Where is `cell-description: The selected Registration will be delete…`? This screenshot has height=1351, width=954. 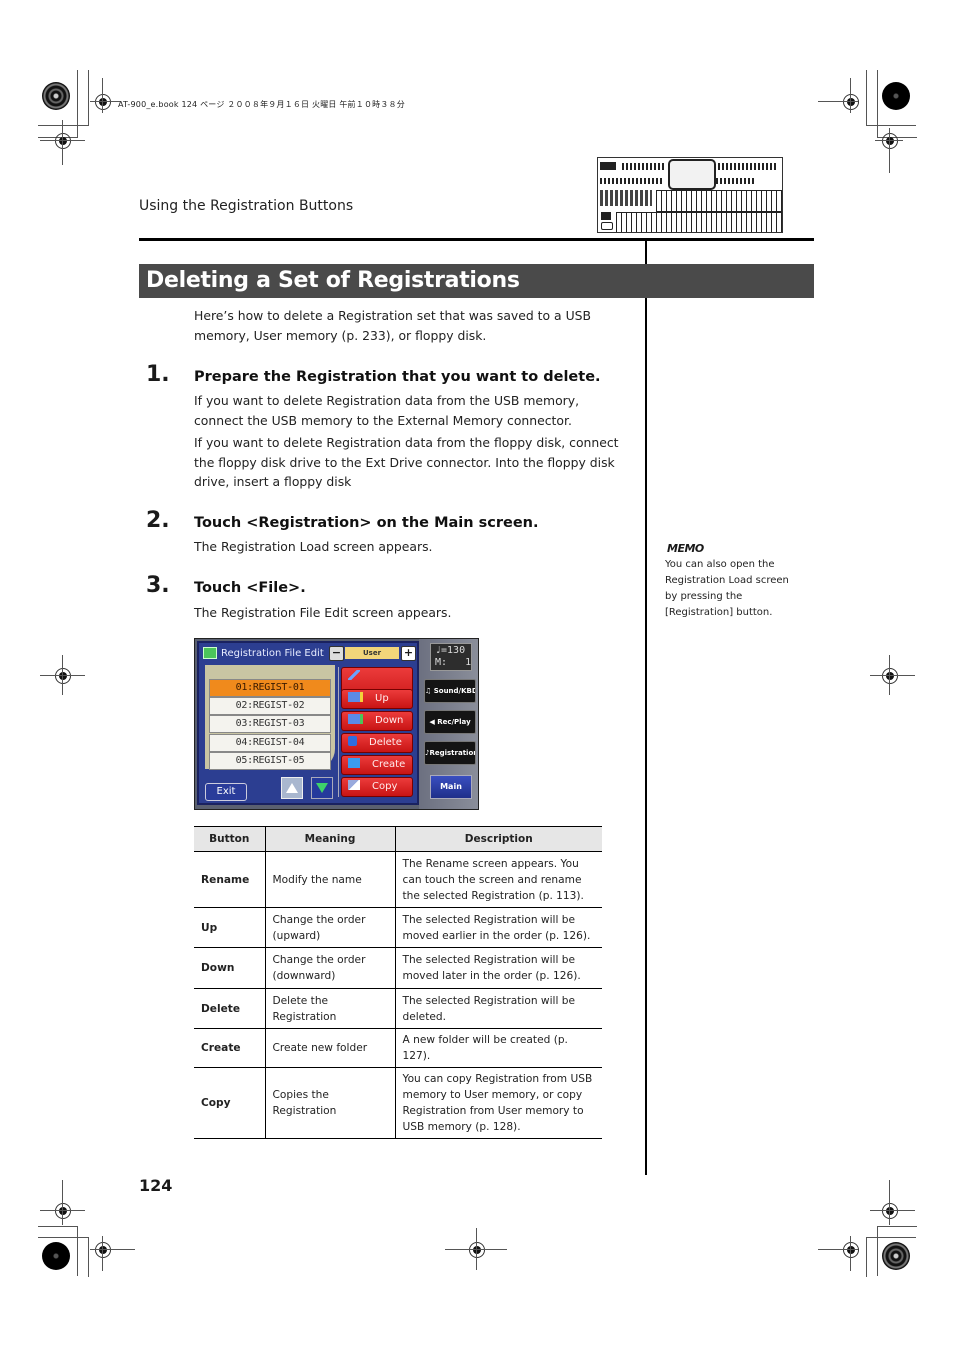 cell-description: The selected Registration will be delete… is located at coordinates (498, 1008).